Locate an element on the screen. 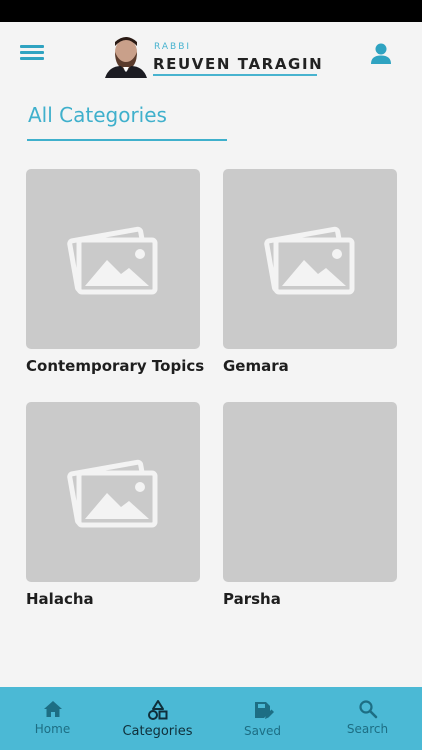 The image size is (422, 750). page-title: All Categories is located at coordinates (97, 115).